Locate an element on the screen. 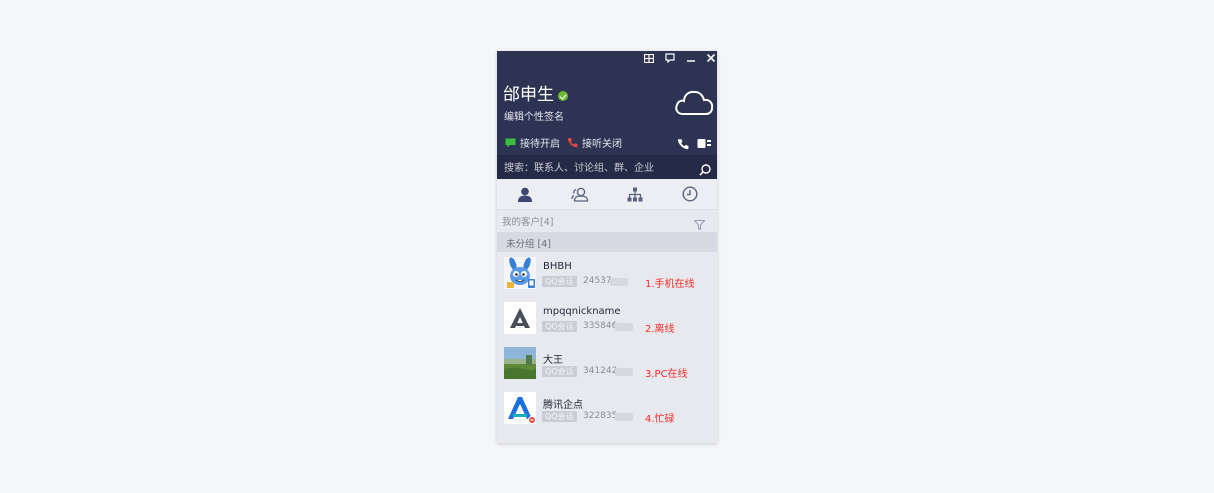 This screenshot has height=493, width=1214. listen-toggle: 接听关闭 is located at coordinates (594, 142).